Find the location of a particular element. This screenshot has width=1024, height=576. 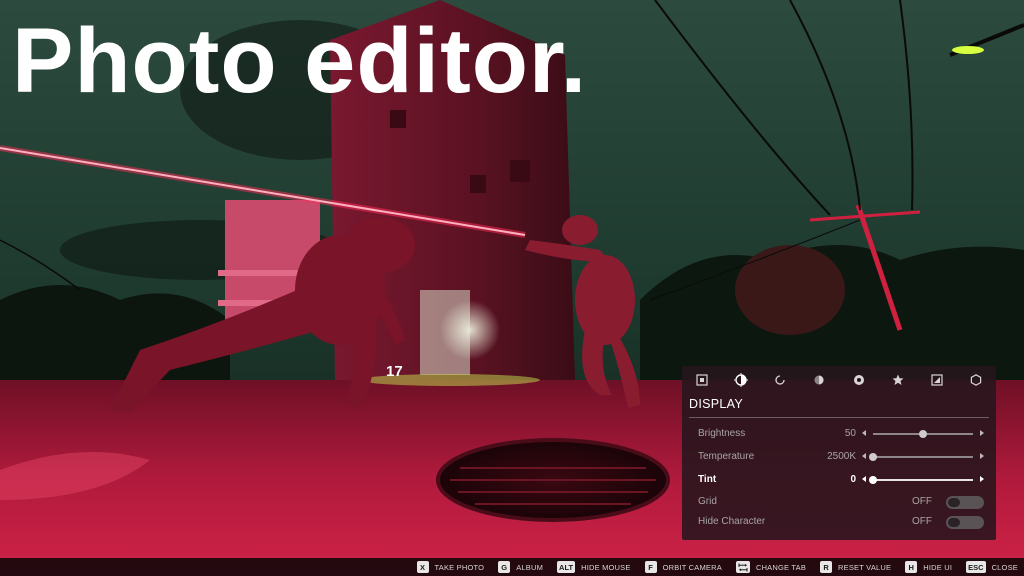

hint-reset-value: R RESET VALUE is located at coordinates (855, 567).